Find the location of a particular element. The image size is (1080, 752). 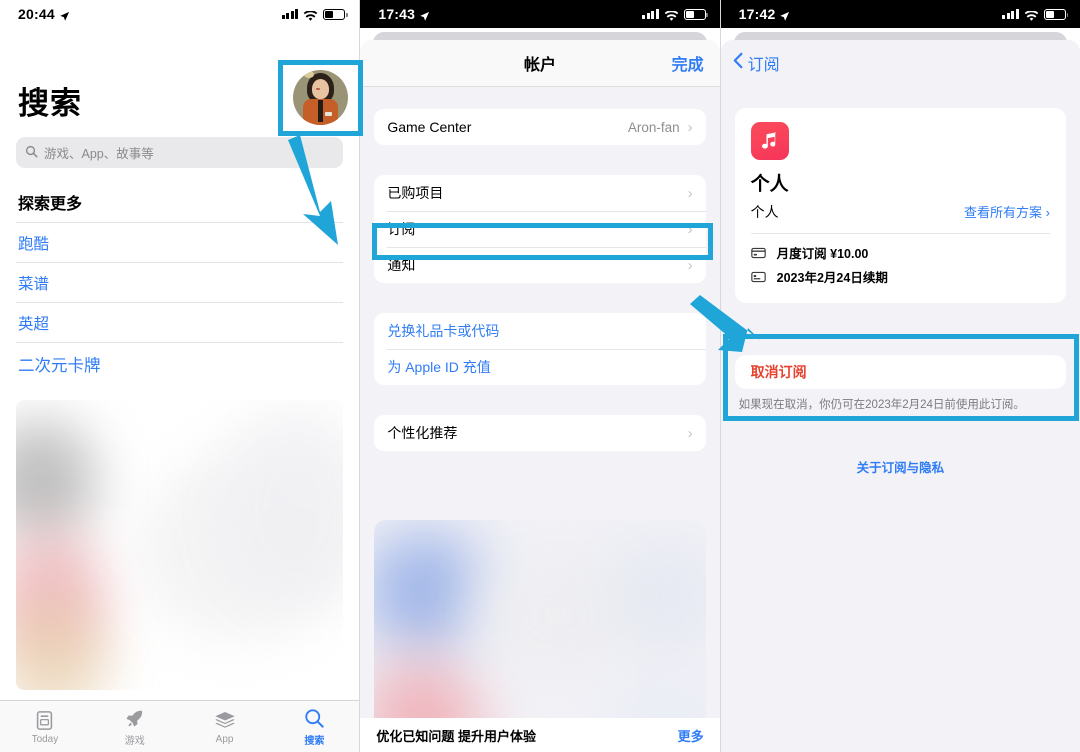

tab-search: 搜索 is located at coordinates (314, 726).